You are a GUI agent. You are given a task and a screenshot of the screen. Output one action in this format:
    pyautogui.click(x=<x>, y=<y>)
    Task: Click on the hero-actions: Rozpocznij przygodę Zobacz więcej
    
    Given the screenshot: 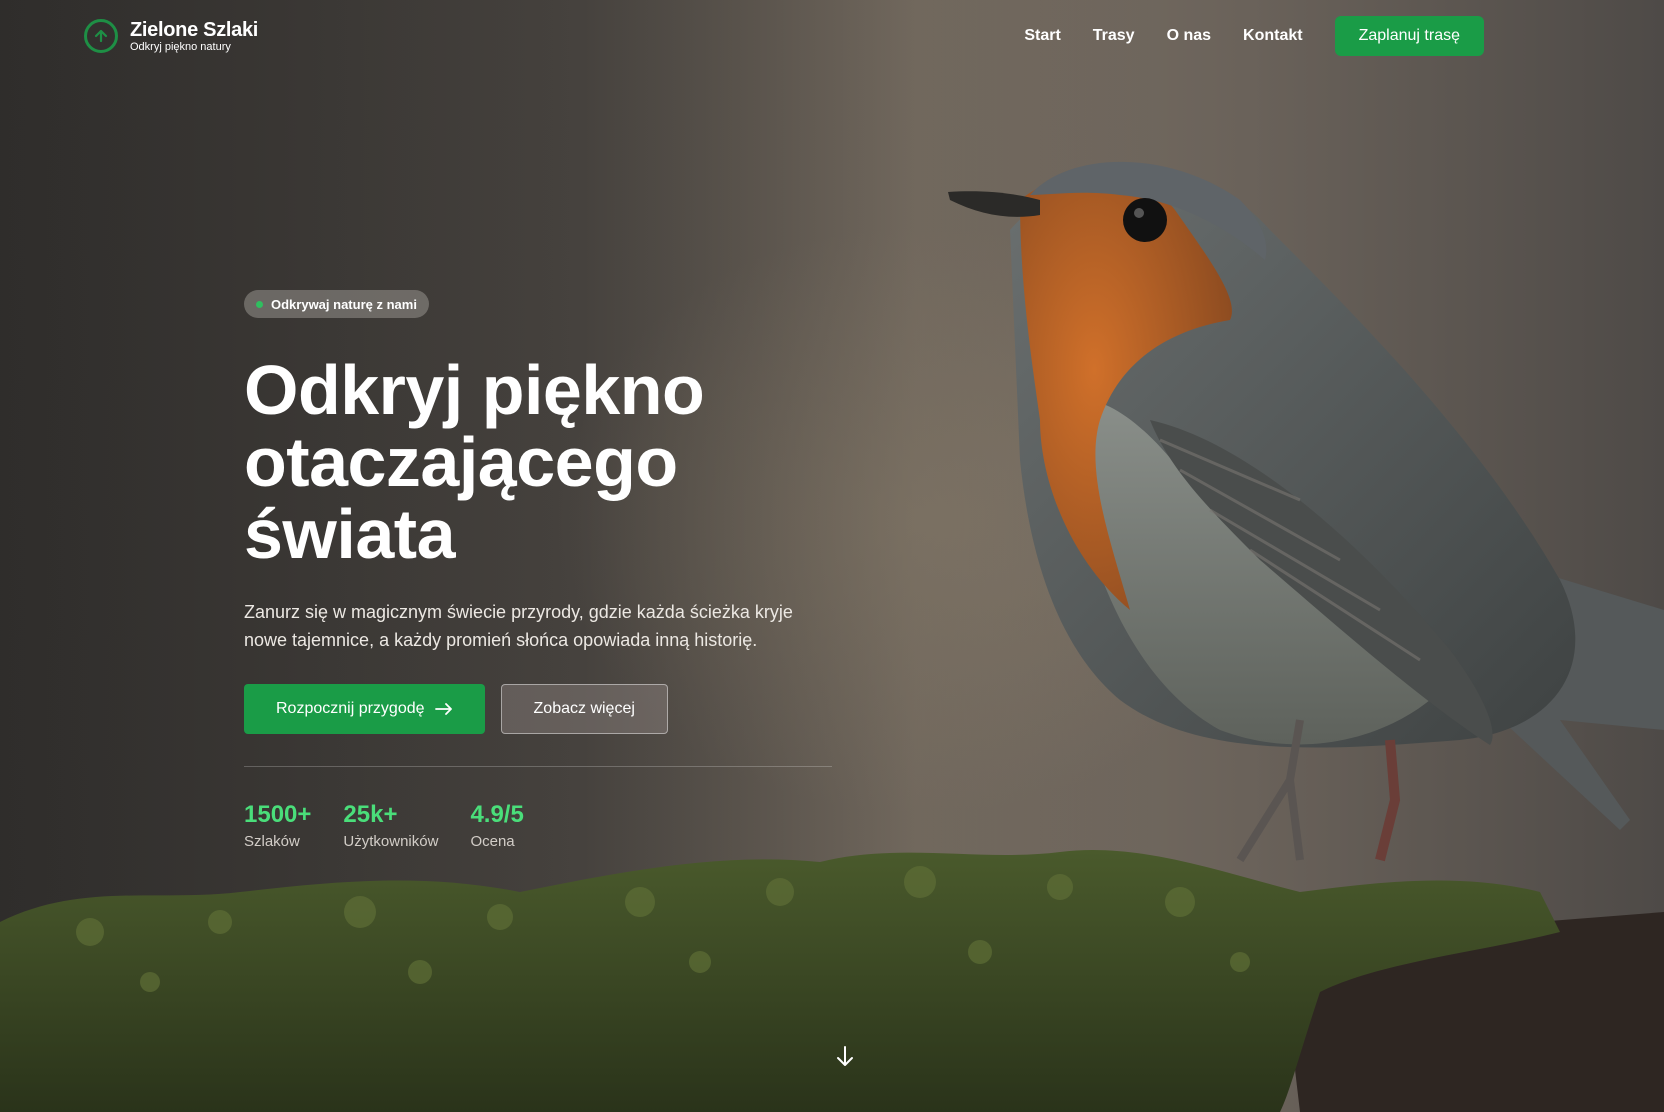 What is the action you would take?
    pyautogui.click(x=539, y=709)
    